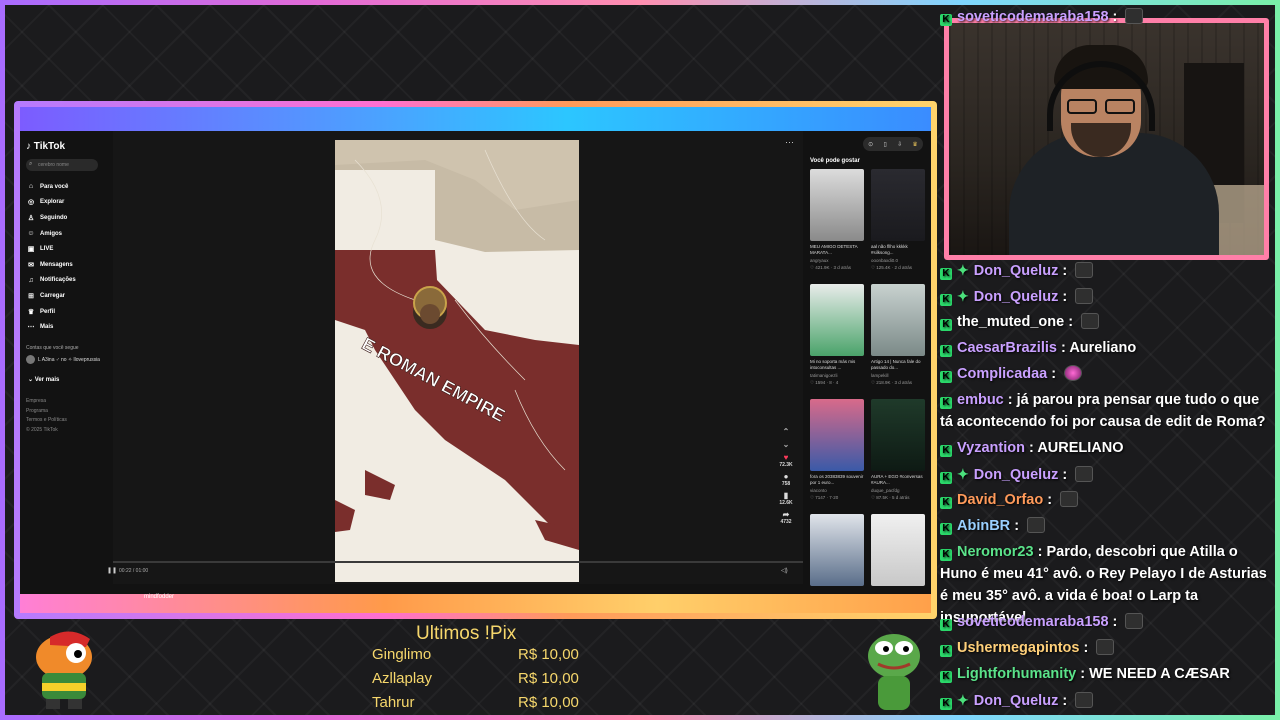  I want to click on video-progress-bar, so click(458, 562).